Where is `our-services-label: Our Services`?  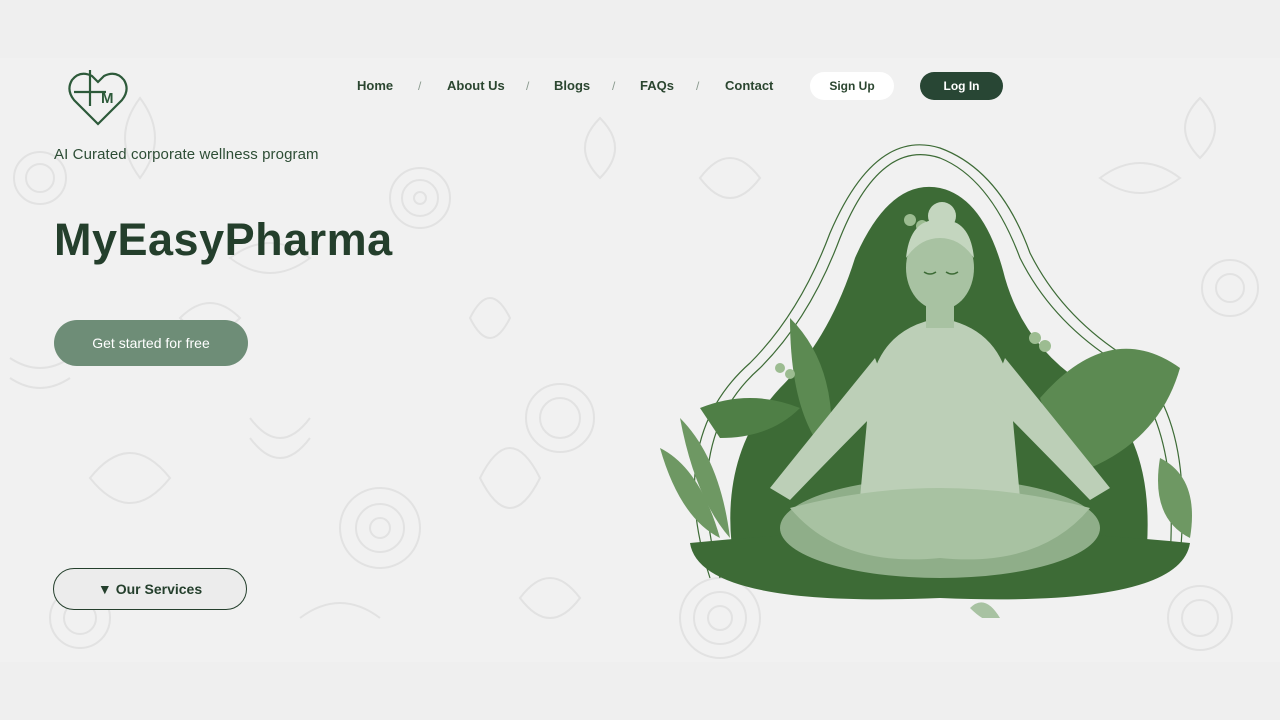 our-services-label: Our Services is located at coordinates (159, 589).